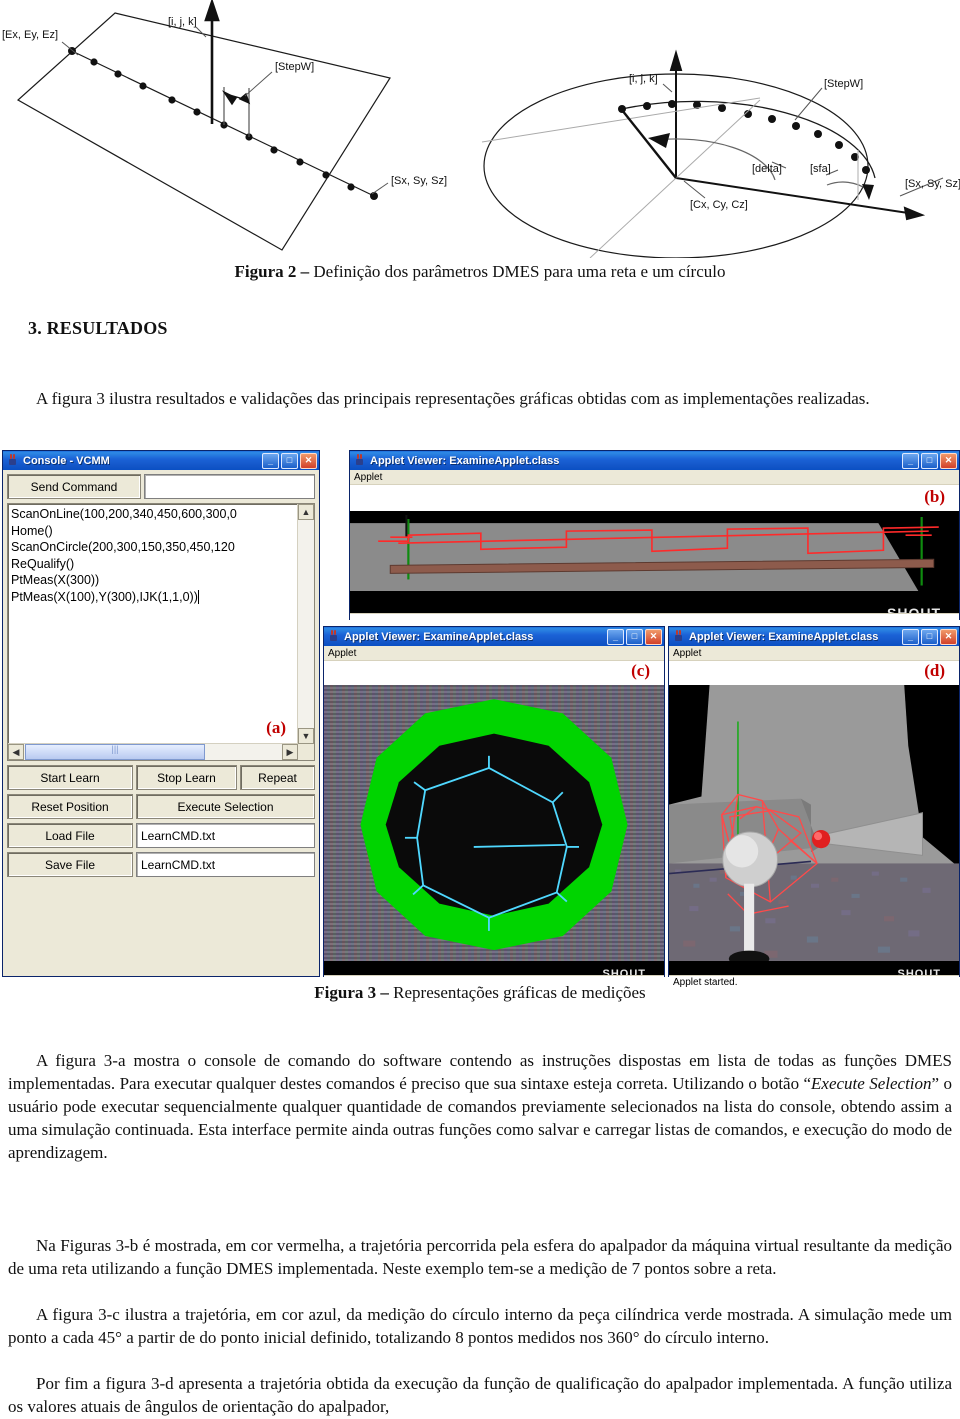 The width and height of the screenshot is (960, 1419). What do you see at coordinates (494, 823) in the screenshot?
I see `scene-circle-trajectory` at bounding box center [494, 823].